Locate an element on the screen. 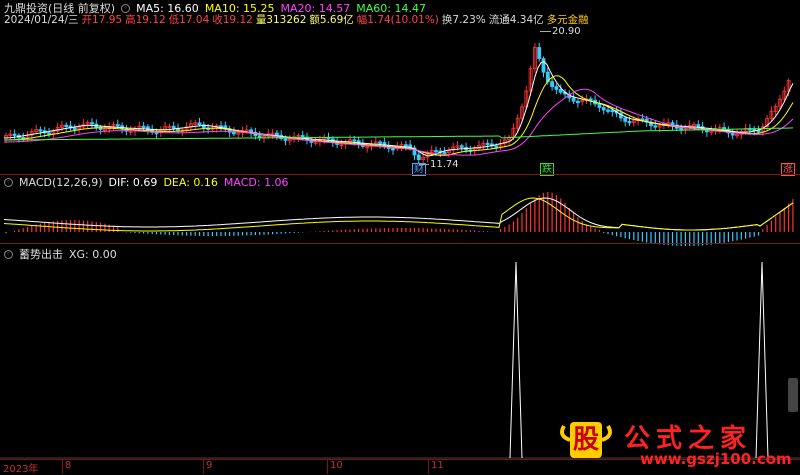 The image size is (800, 475). indicator-header: ◦ 蓄势出击 XG: 0.00 is located at coordinates (60, 254).